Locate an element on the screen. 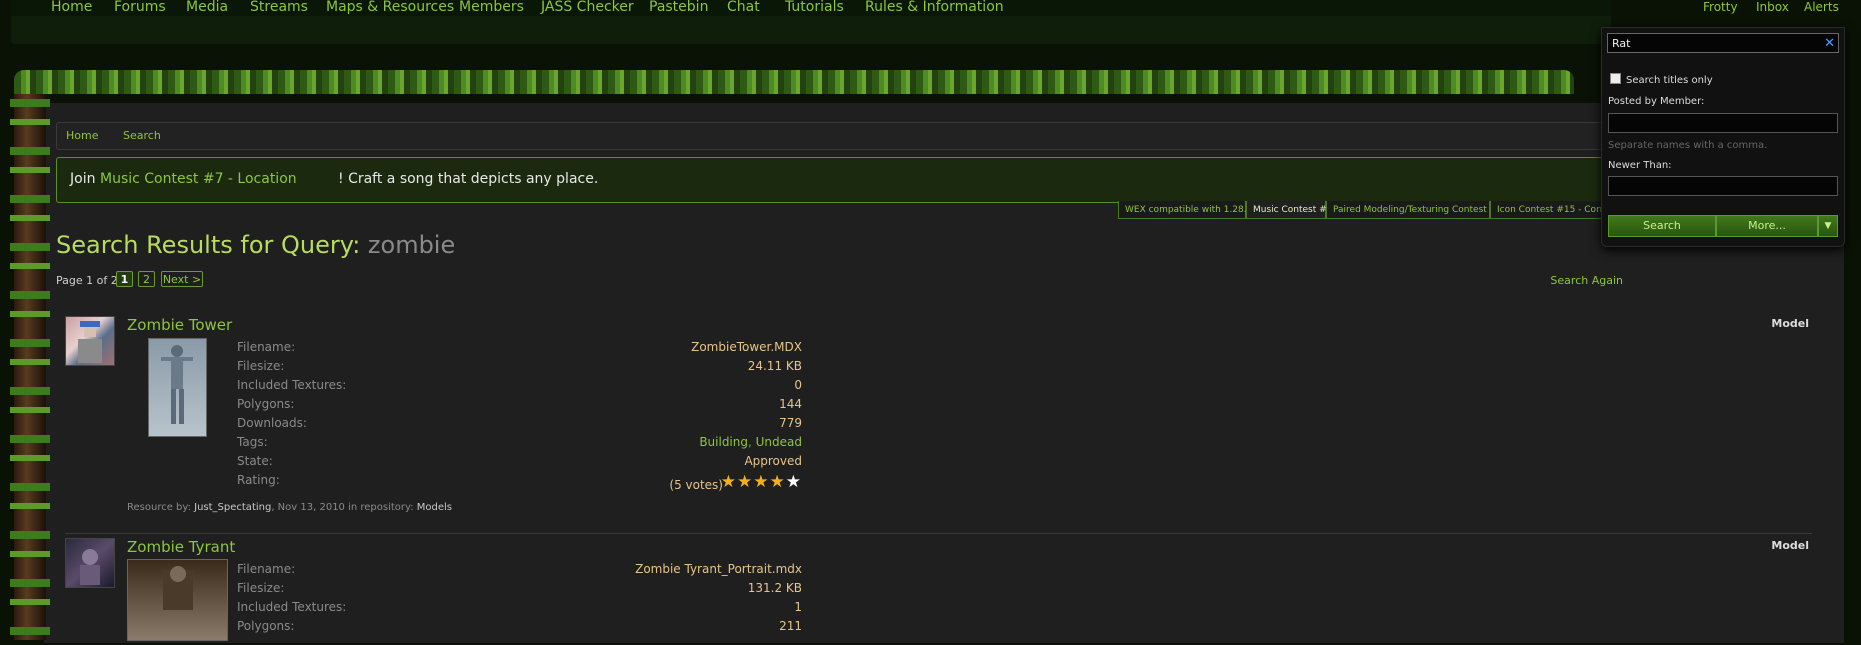  nav-chat: Chat is located at coordinates (743, 7).